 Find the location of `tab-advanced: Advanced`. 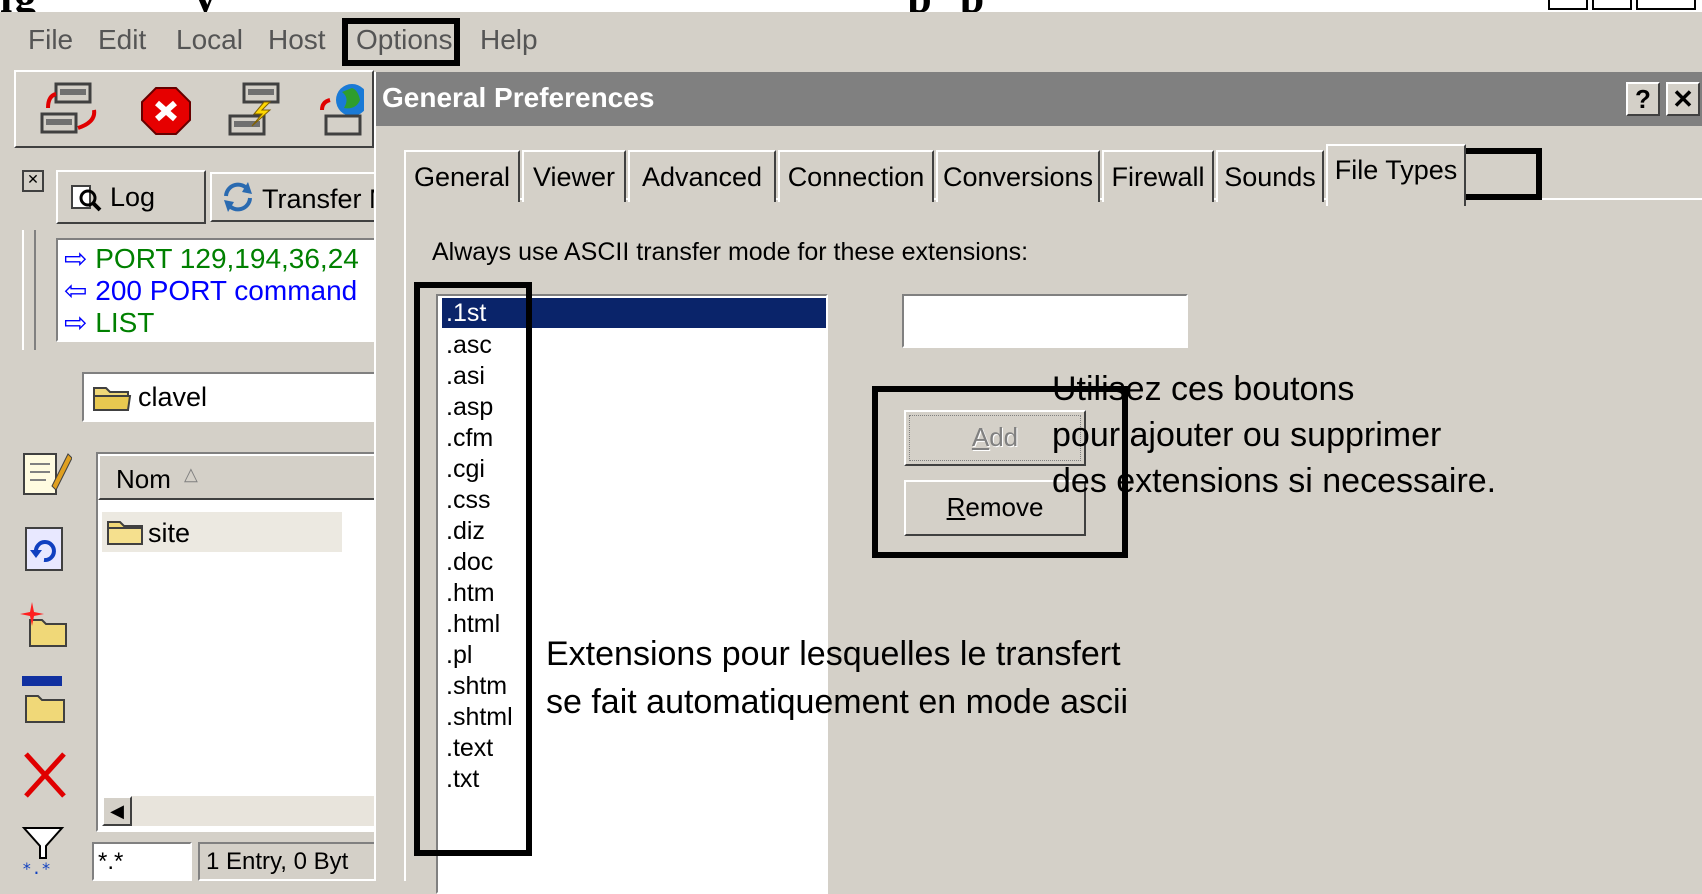

tab-advanced: Advanced is located at coordinates (702, 176).